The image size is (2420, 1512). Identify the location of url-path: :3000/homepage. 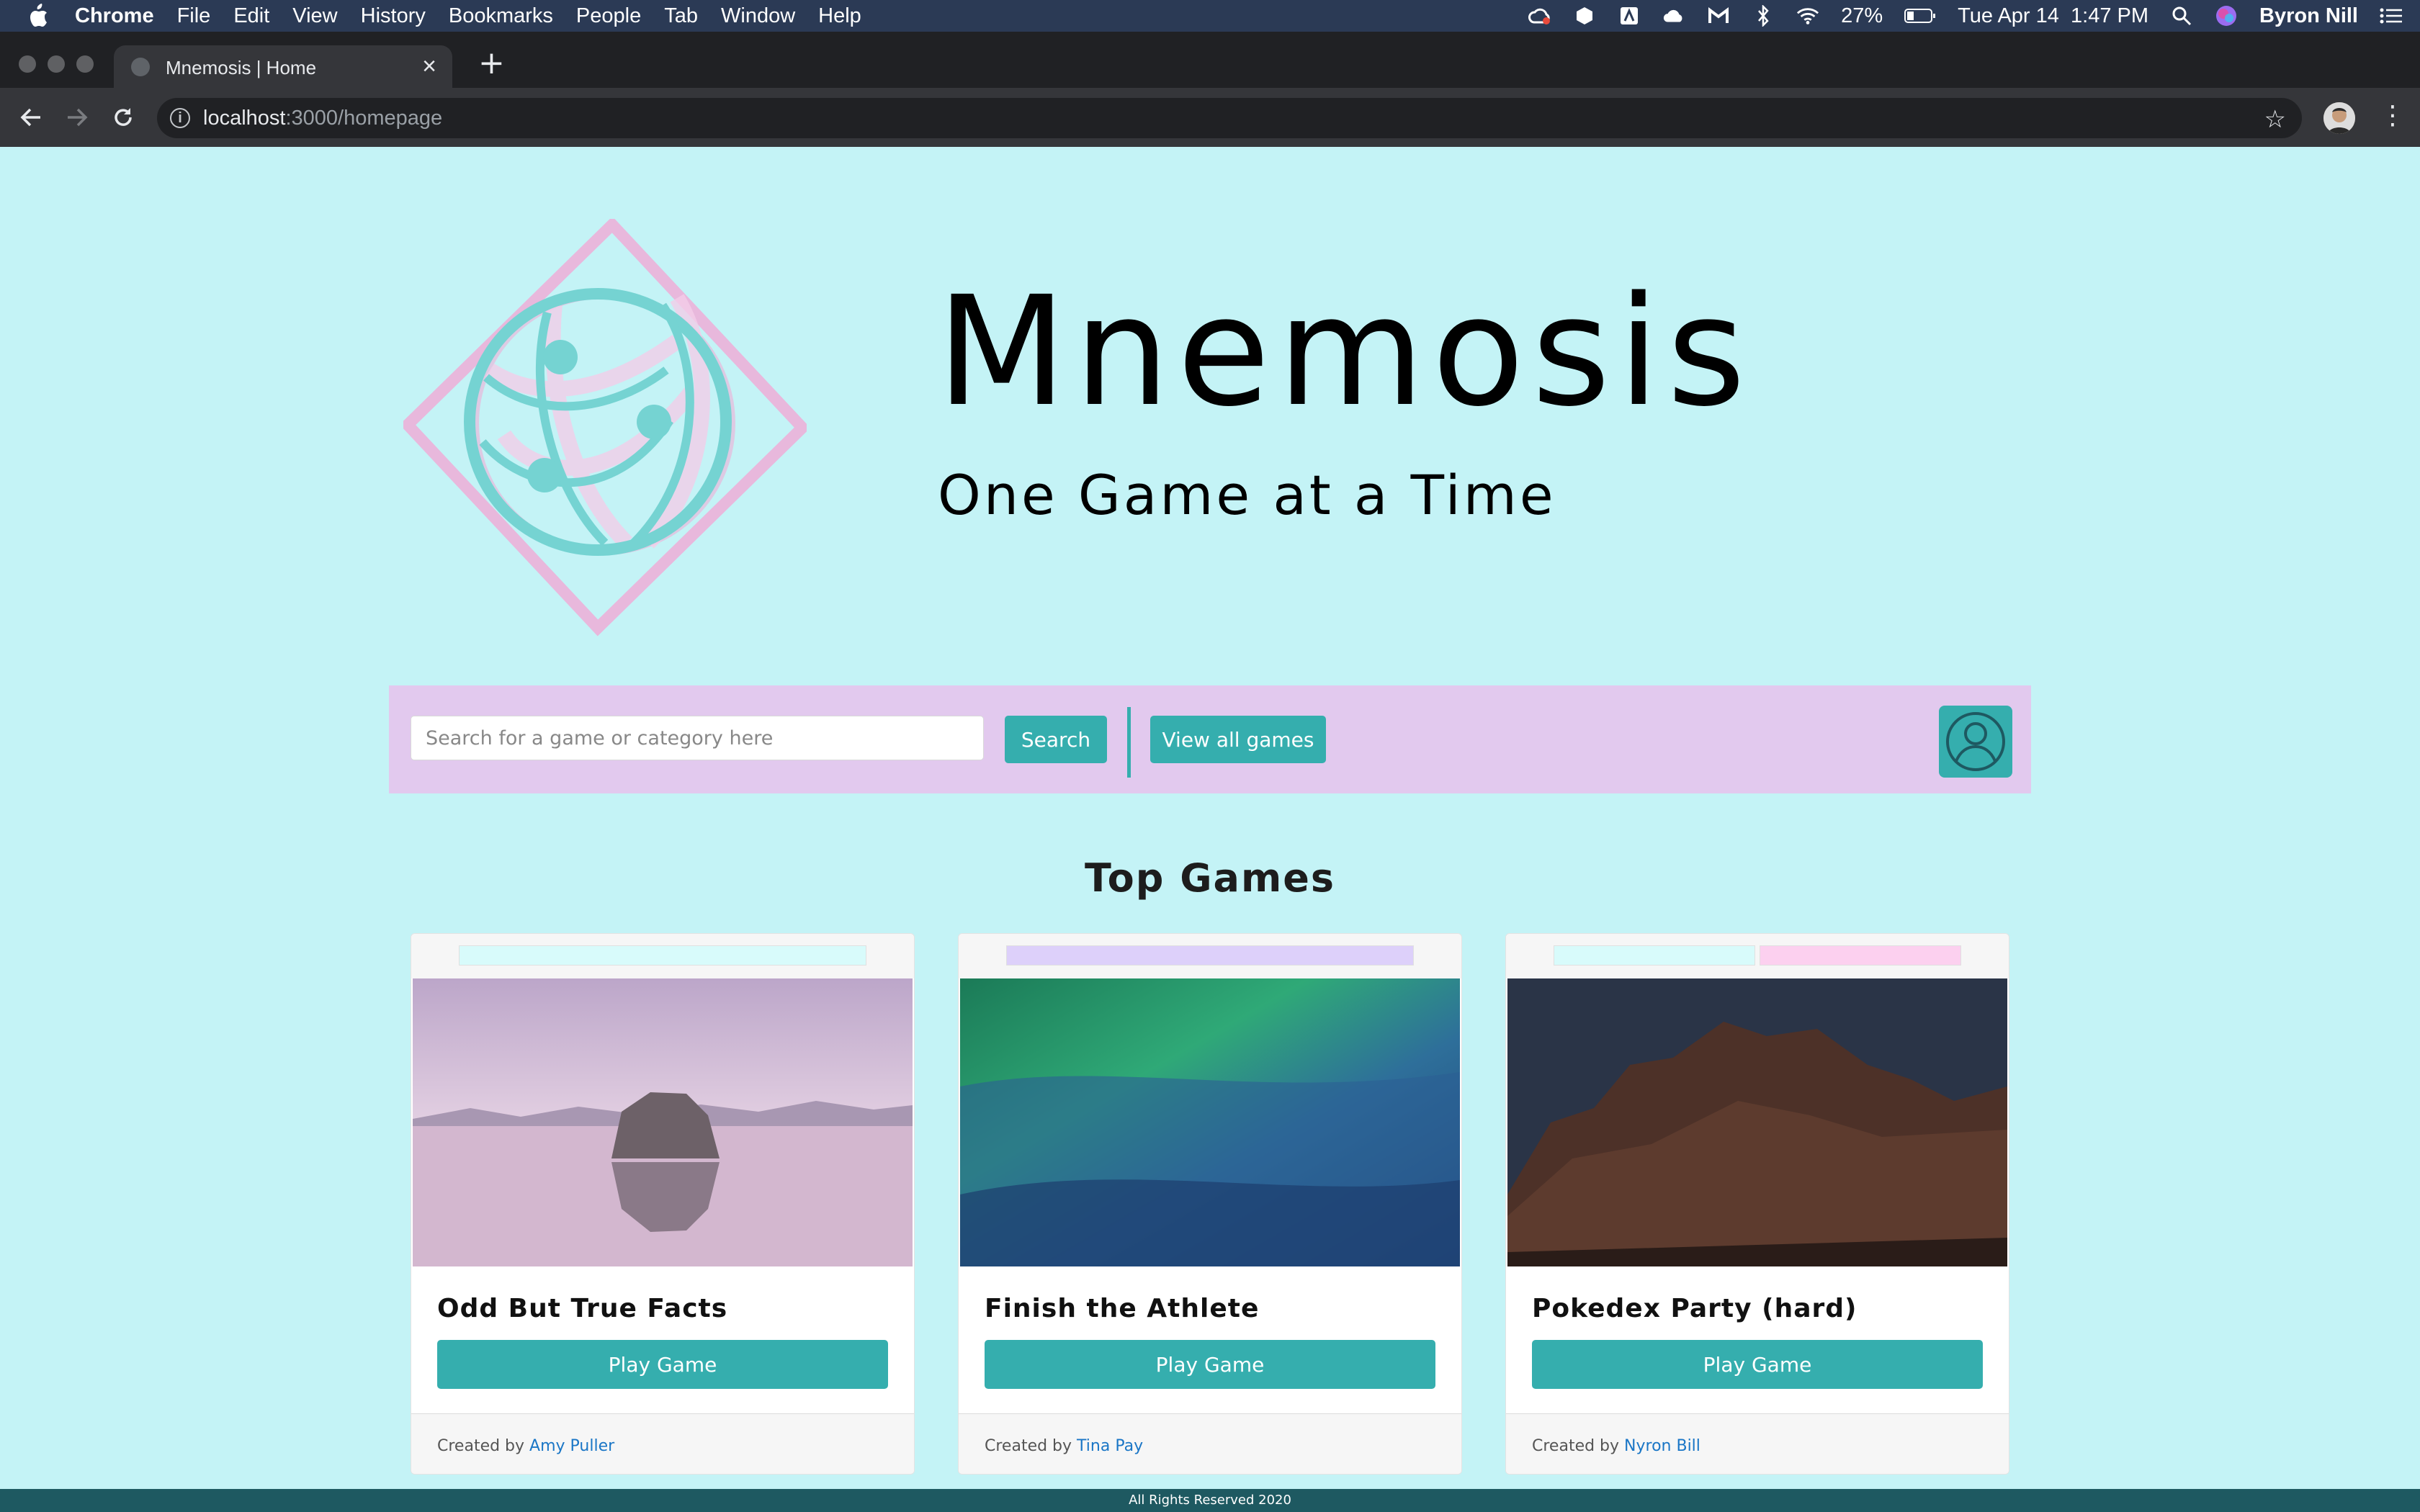
(364, 118).